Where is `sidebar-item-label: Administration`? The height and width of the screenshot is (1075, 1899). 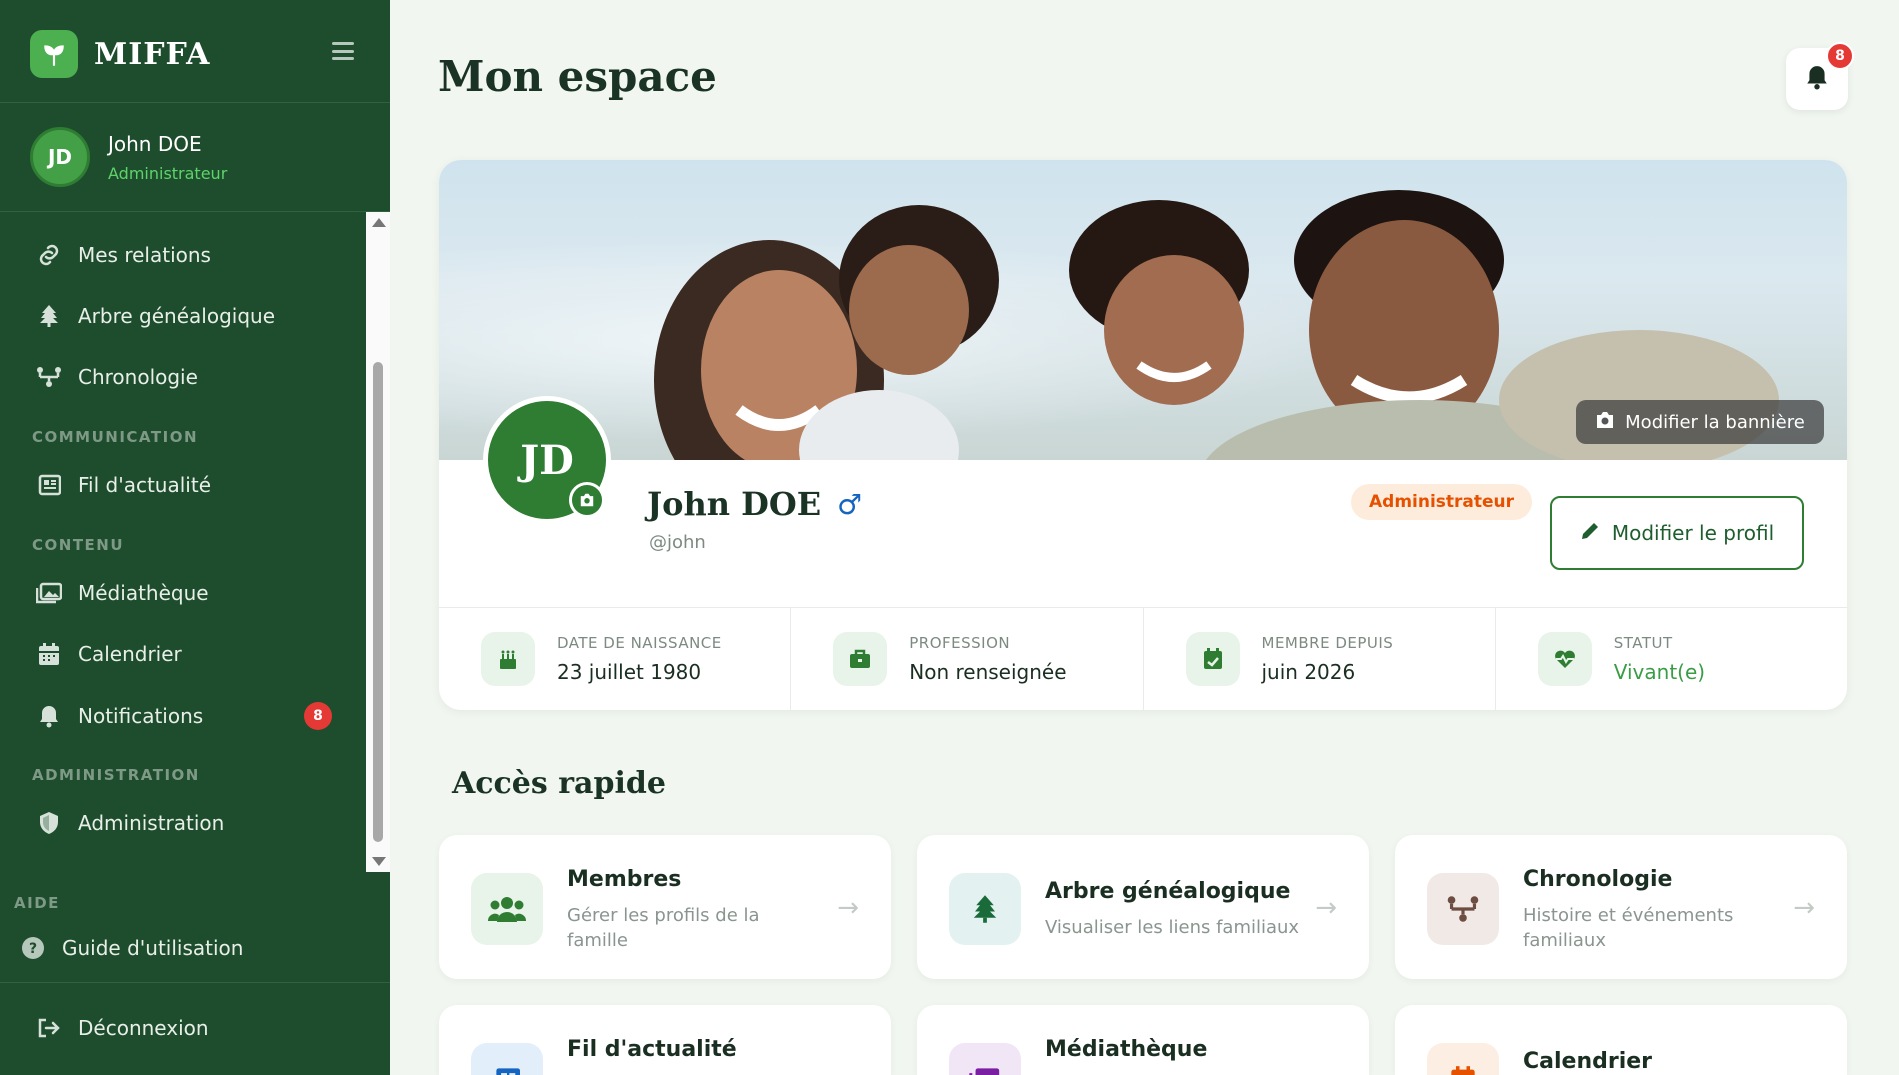
sidebar-item-label: Administration is located at coordinates (151, 823).